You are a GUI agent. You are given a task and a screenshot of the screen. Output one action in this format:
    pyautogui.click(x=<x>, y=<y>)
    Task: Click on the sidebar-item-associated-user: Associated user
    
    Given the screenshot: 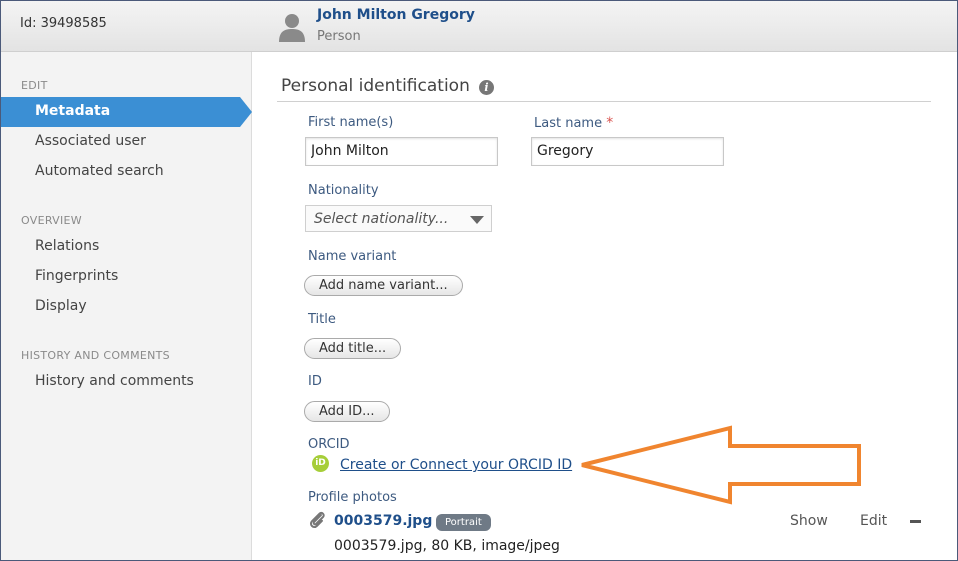 What is the action you would take?
    pyautogui.click(x=90, y=141)
    